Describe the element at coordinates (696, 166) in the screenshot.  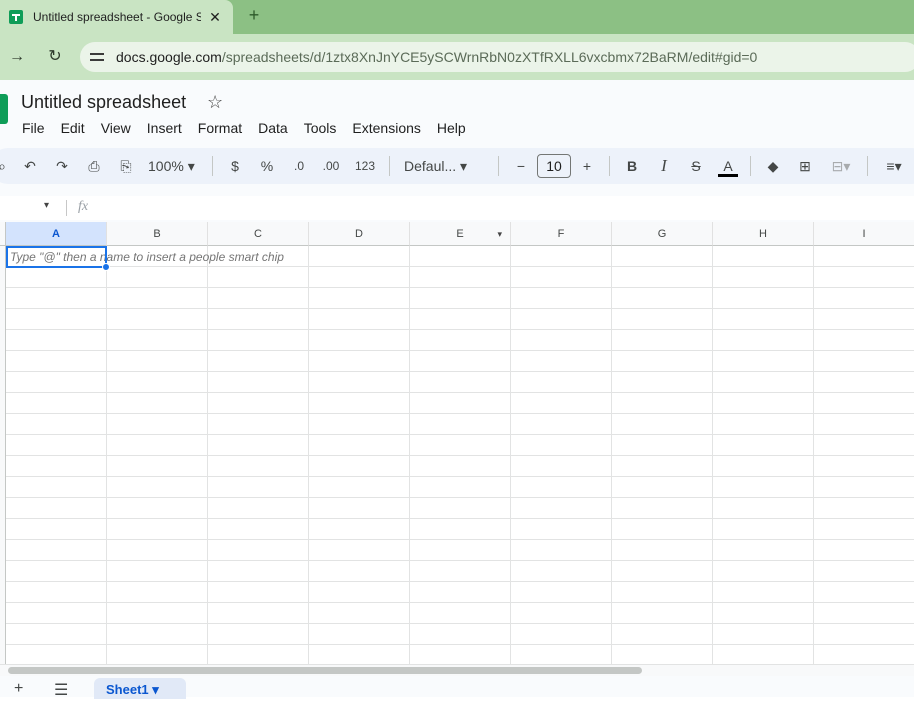
I see `strikethrough-button: S` at that location.